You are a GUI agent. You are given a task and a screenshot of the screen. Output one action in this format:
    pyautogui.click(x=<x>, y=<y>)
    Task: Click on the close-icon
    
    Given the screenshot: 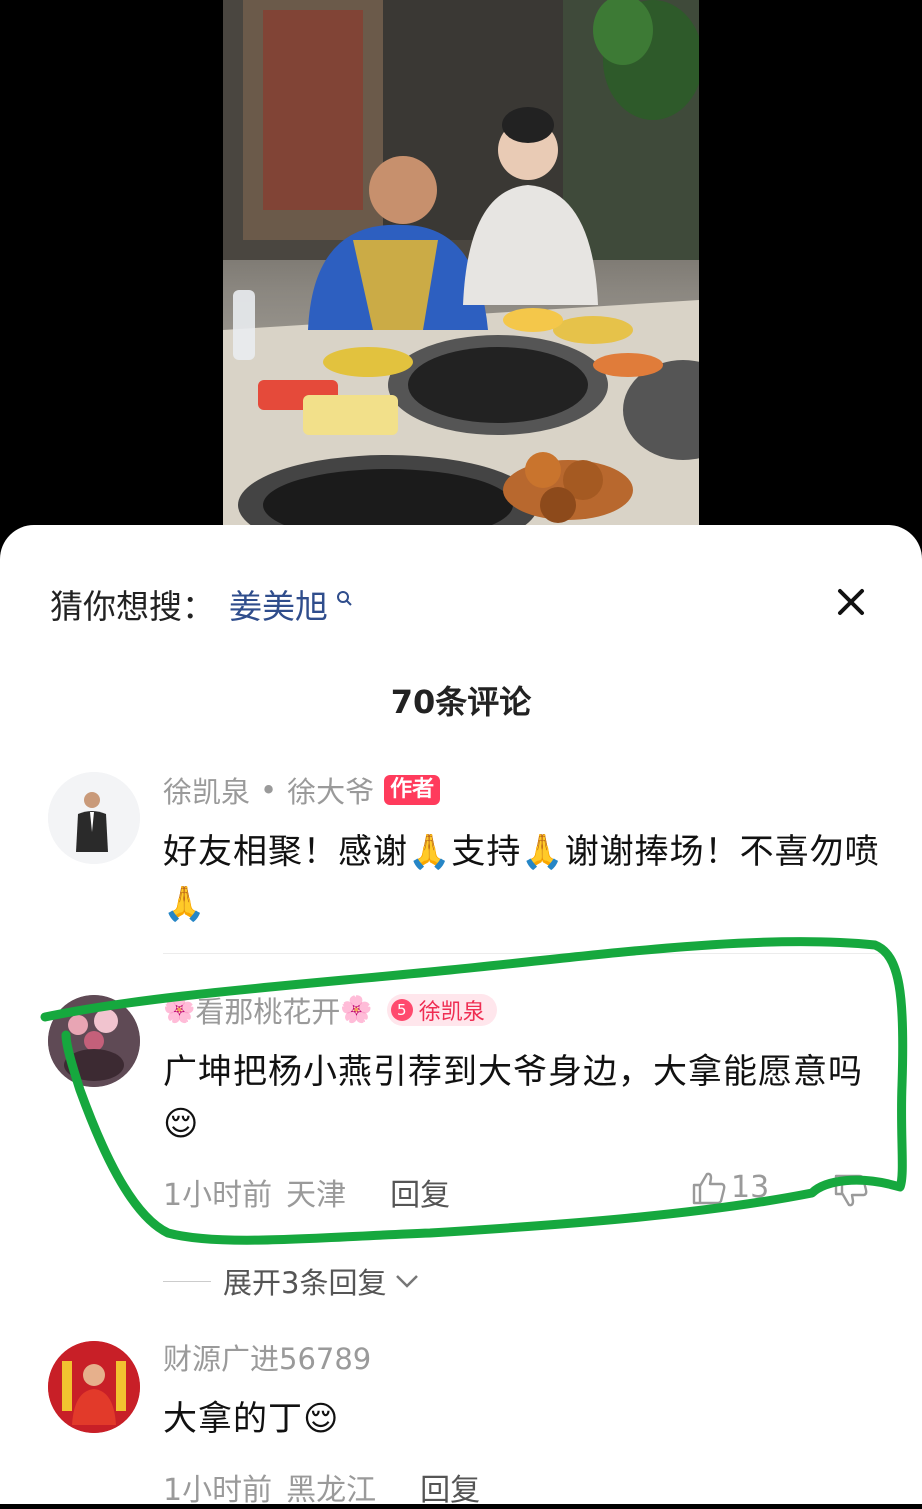 What is the action you would take?
    pyautogui.click(x=851, y=602)
    